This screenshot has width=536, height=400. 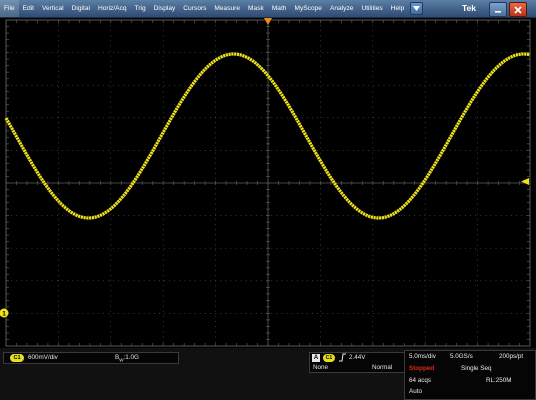 I want to click on close-icon, so click(x=518, y=9).